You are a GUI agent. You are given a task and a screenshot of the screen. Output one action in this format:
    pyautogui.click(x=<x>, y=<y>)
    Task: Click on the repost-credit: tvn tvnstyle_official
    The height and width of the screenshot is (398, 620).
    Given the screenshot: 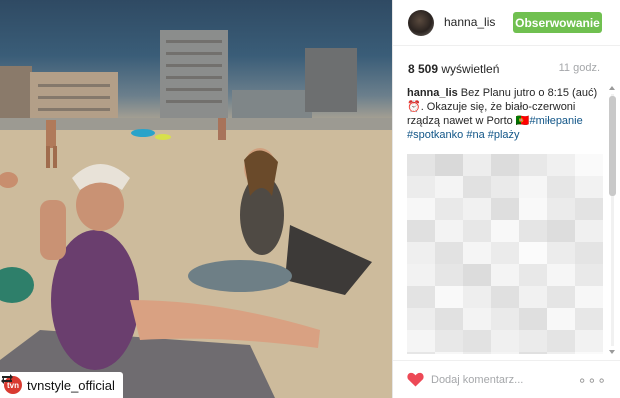 What is the action you would take?
    pyautogui.click(x=61, y=385)
    